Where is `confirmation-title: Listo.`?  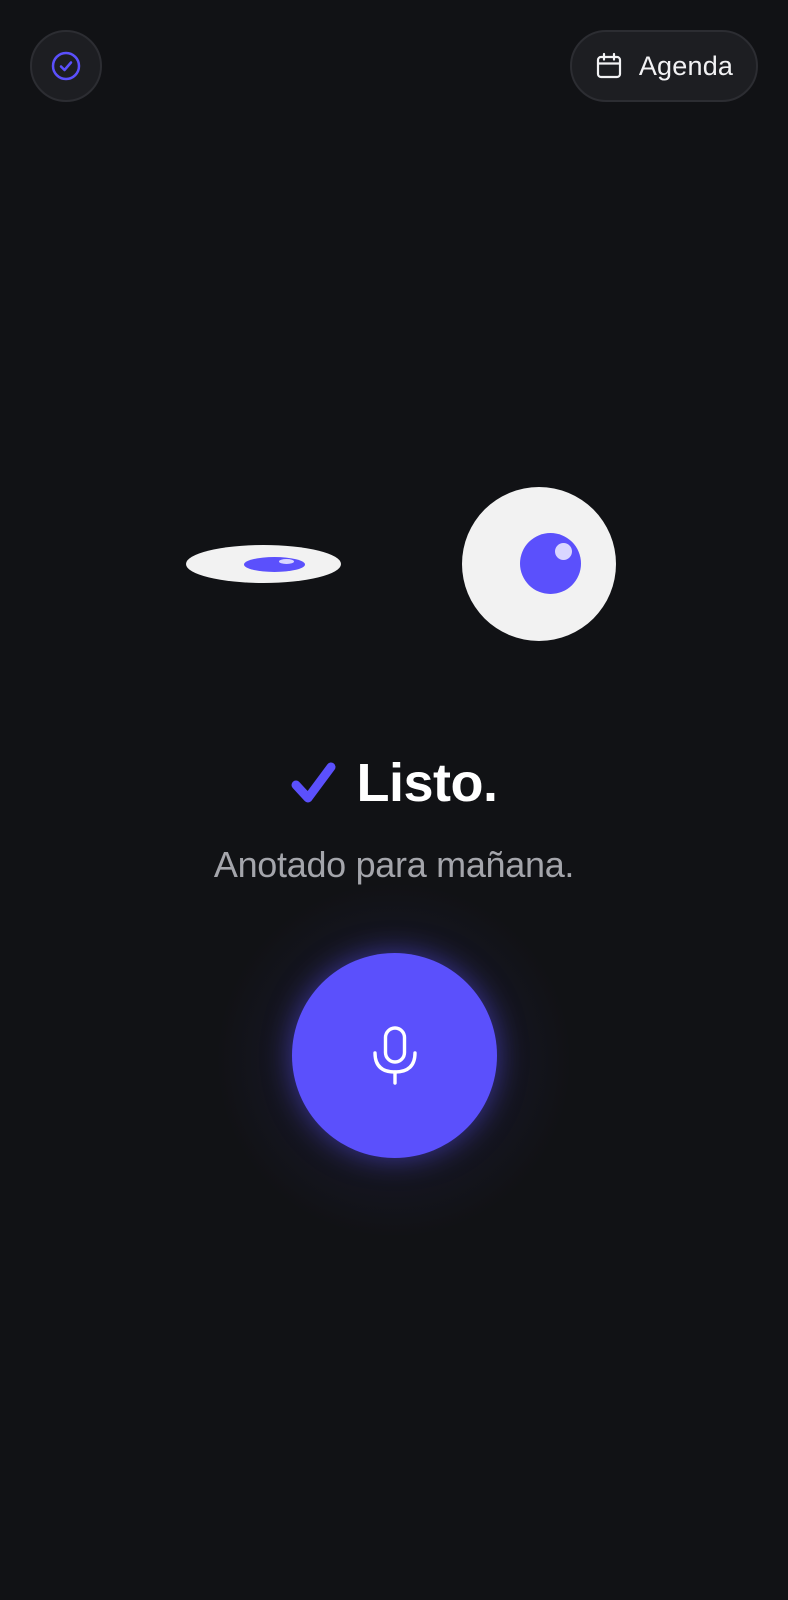
confirmation-title: Listo. is located at coordinates (427, 783).